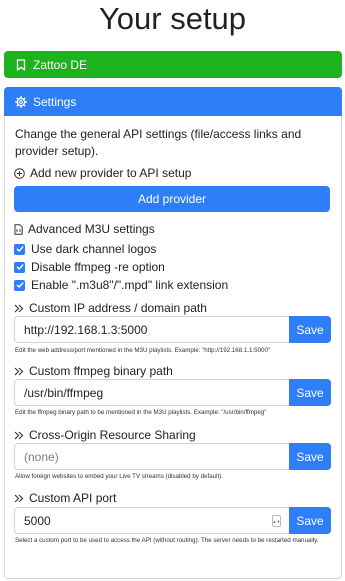 The width and height of the screenshot is (345, 581). I want to click on ip-heading: Custom IP address / domain path, so click(110, 308).